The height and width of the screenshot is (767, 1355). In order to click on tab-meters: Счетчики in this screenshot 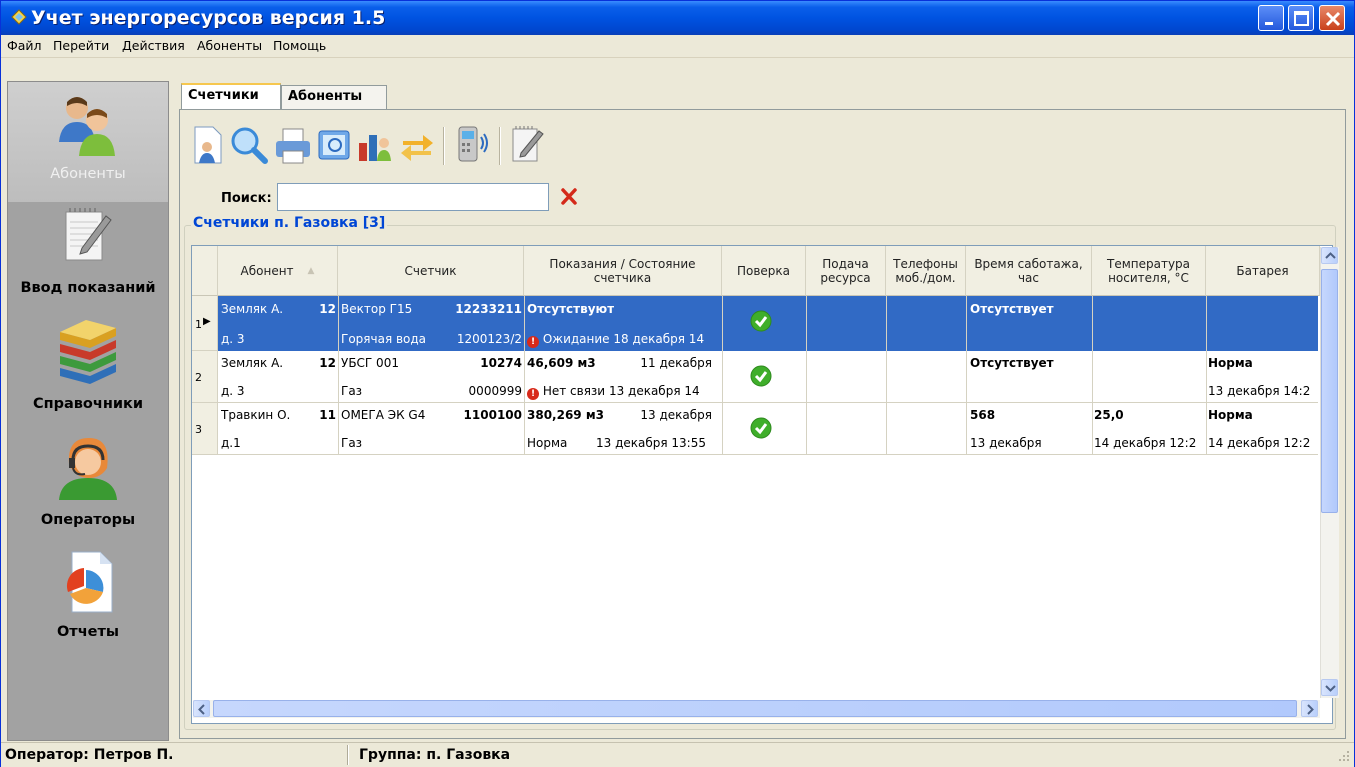, I will do `click(231, 96)`.